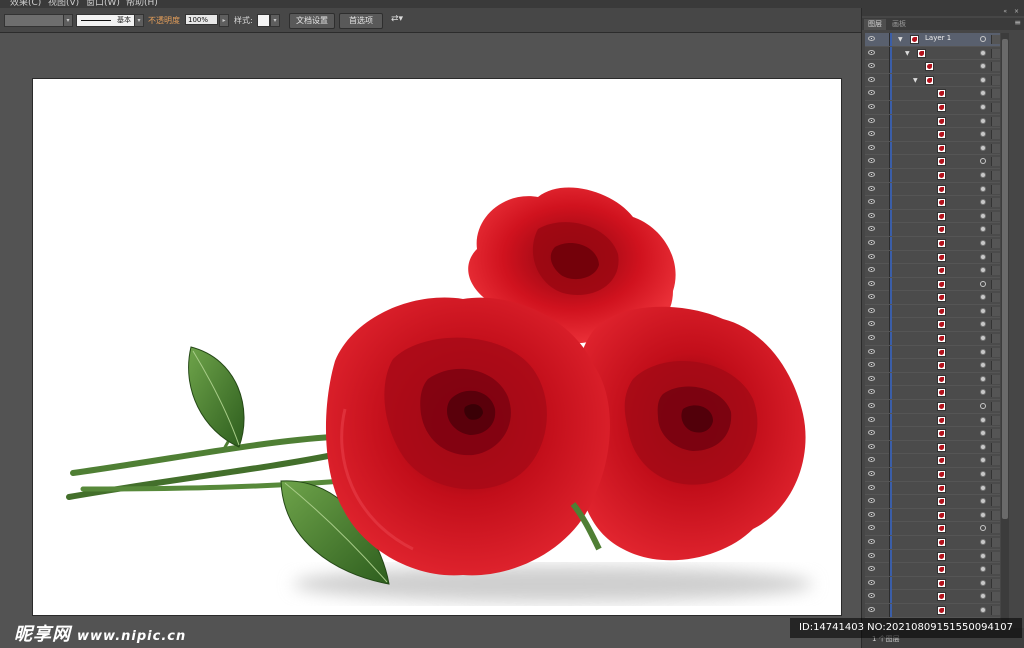 The image size is (1024, 648). I want to click on expand-triangle-icon: ▼, so click(907, 53).